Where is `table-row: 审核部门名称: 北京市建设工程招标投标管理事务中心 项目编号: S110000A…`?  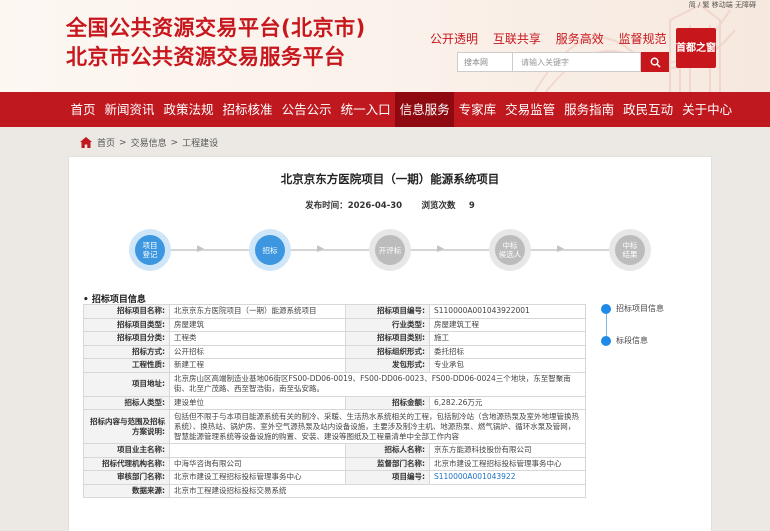
table-row: 审核部门名称: 北京市建设工程招标投标管理事务中心 项目编号: S110000A… is located at coordinates (334, 477).